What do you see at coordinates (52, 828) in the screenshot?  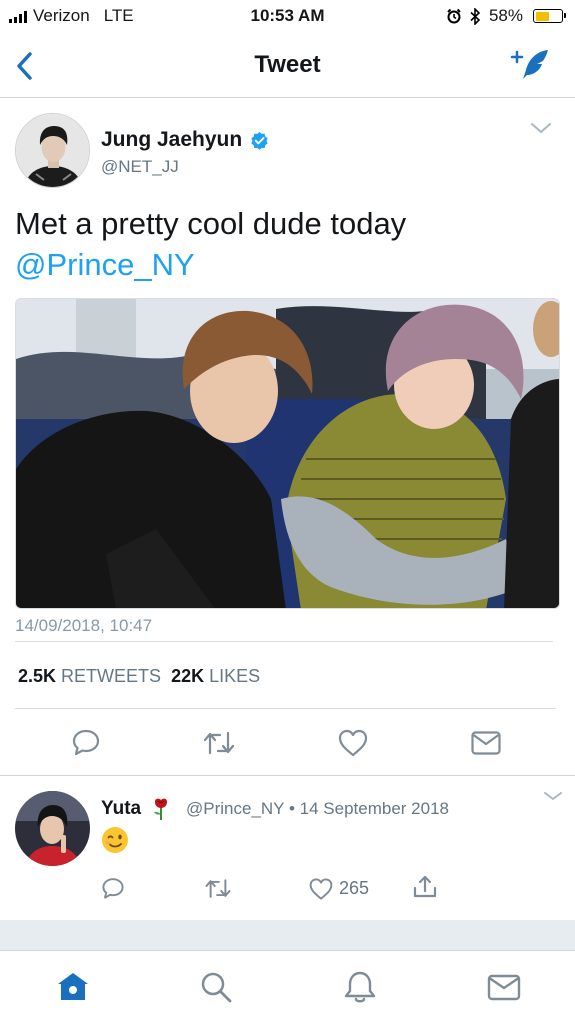 I see `reply-author-avatar` at bounding box center [52, 828].